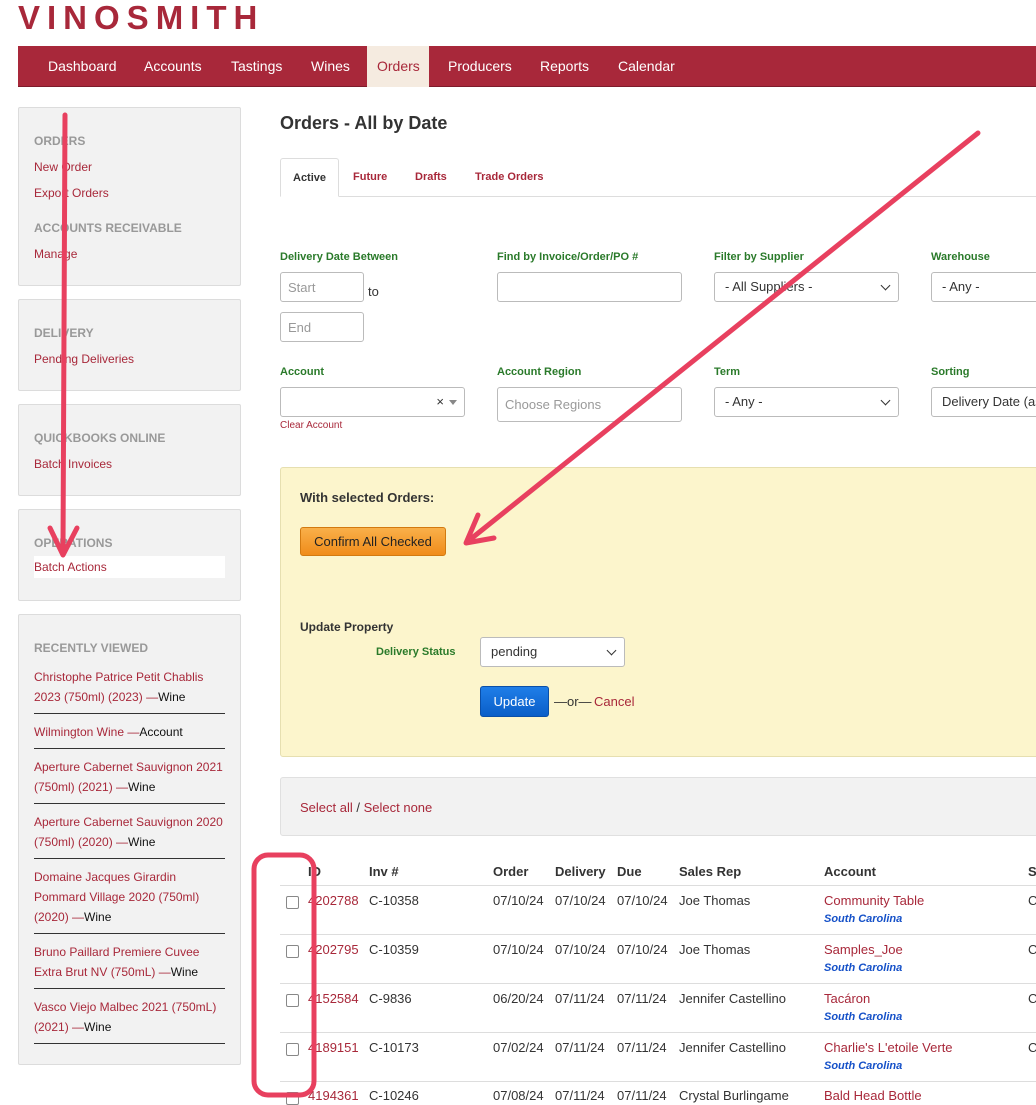 The image size is (1036, 1105). Describe the element at coordinates (646, 66) in the screenshot. I see `nav-calendar: Calendar` at that location.